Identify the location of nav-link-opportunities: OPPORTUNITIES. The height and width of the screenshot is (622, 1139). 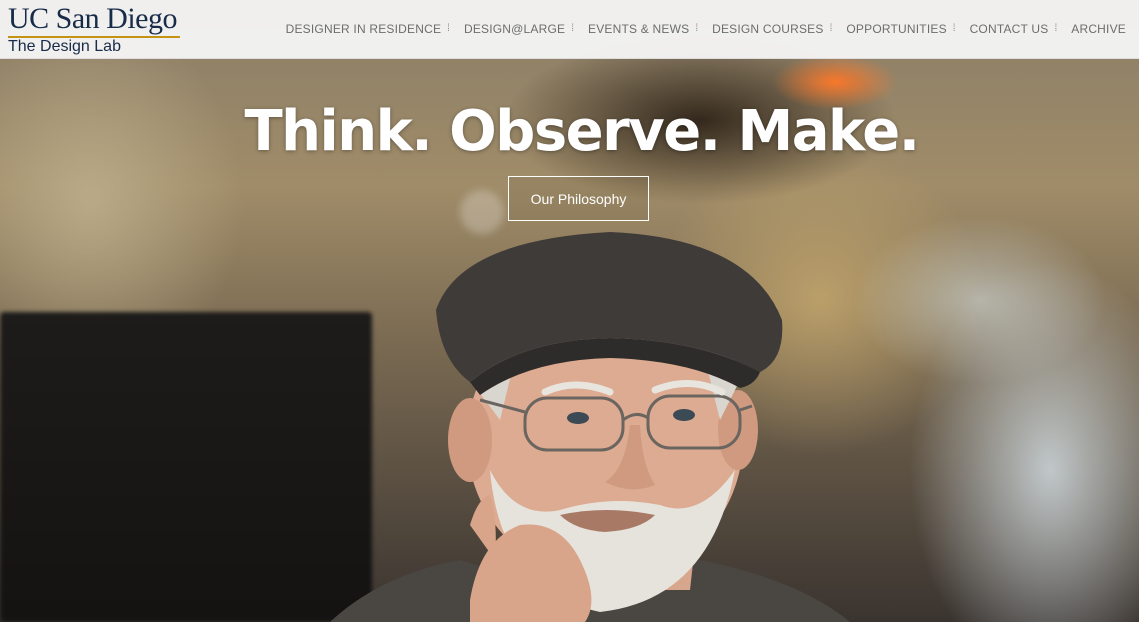
(896, 29).